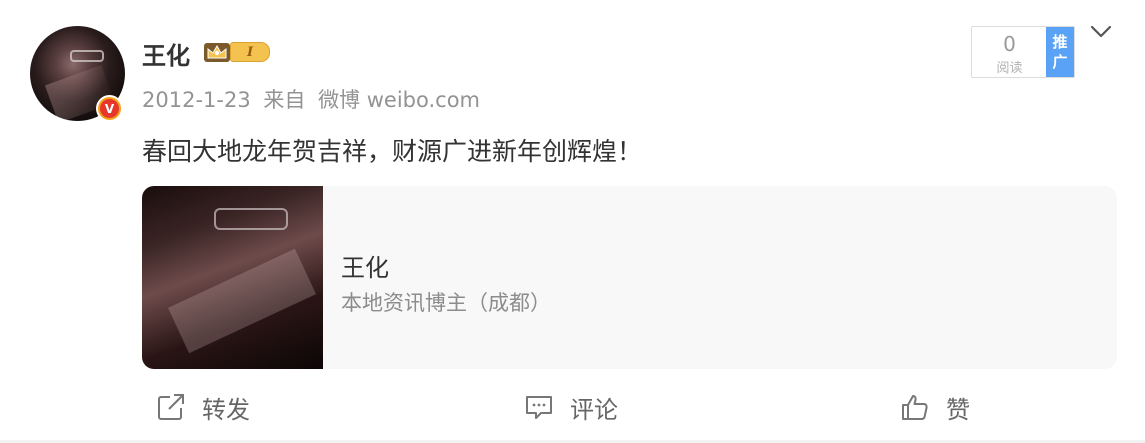  I want to click on thumbnail-shading, so click(242, 301).